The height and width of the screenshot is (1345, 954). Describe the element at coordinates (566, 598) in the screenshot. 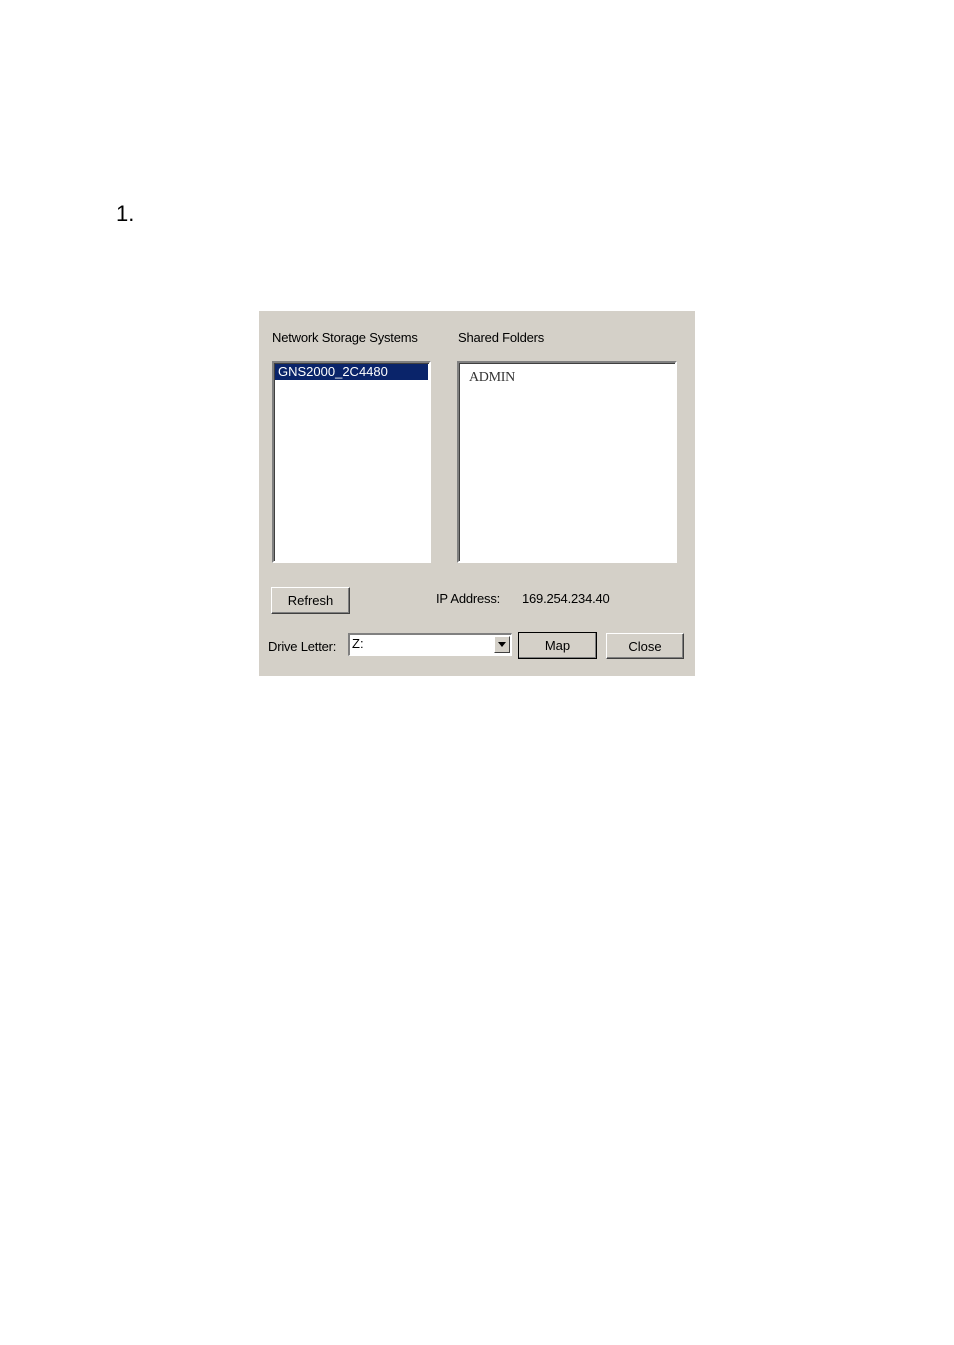

I see `ip-address-value: 169.254.234.40` at that location.